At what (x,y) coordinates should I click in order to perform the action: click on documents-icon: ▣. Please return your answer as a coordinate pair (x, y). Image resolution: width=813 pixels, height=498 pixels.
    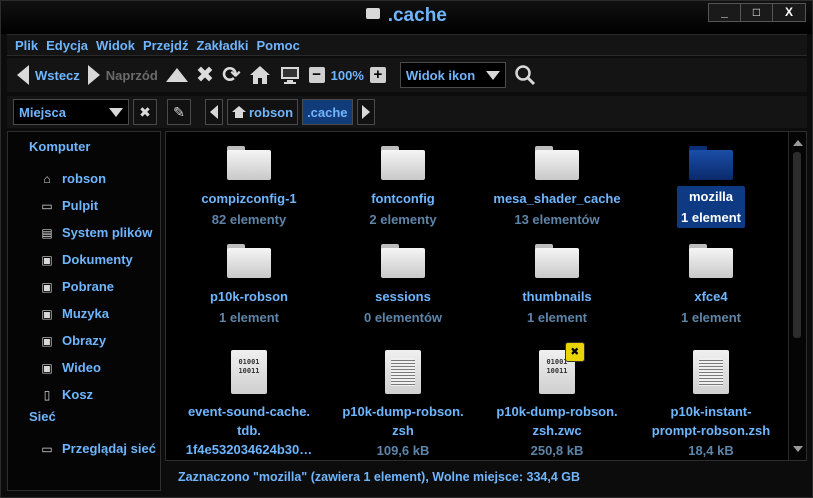
    Looking at the image, I should click on (47, 259).